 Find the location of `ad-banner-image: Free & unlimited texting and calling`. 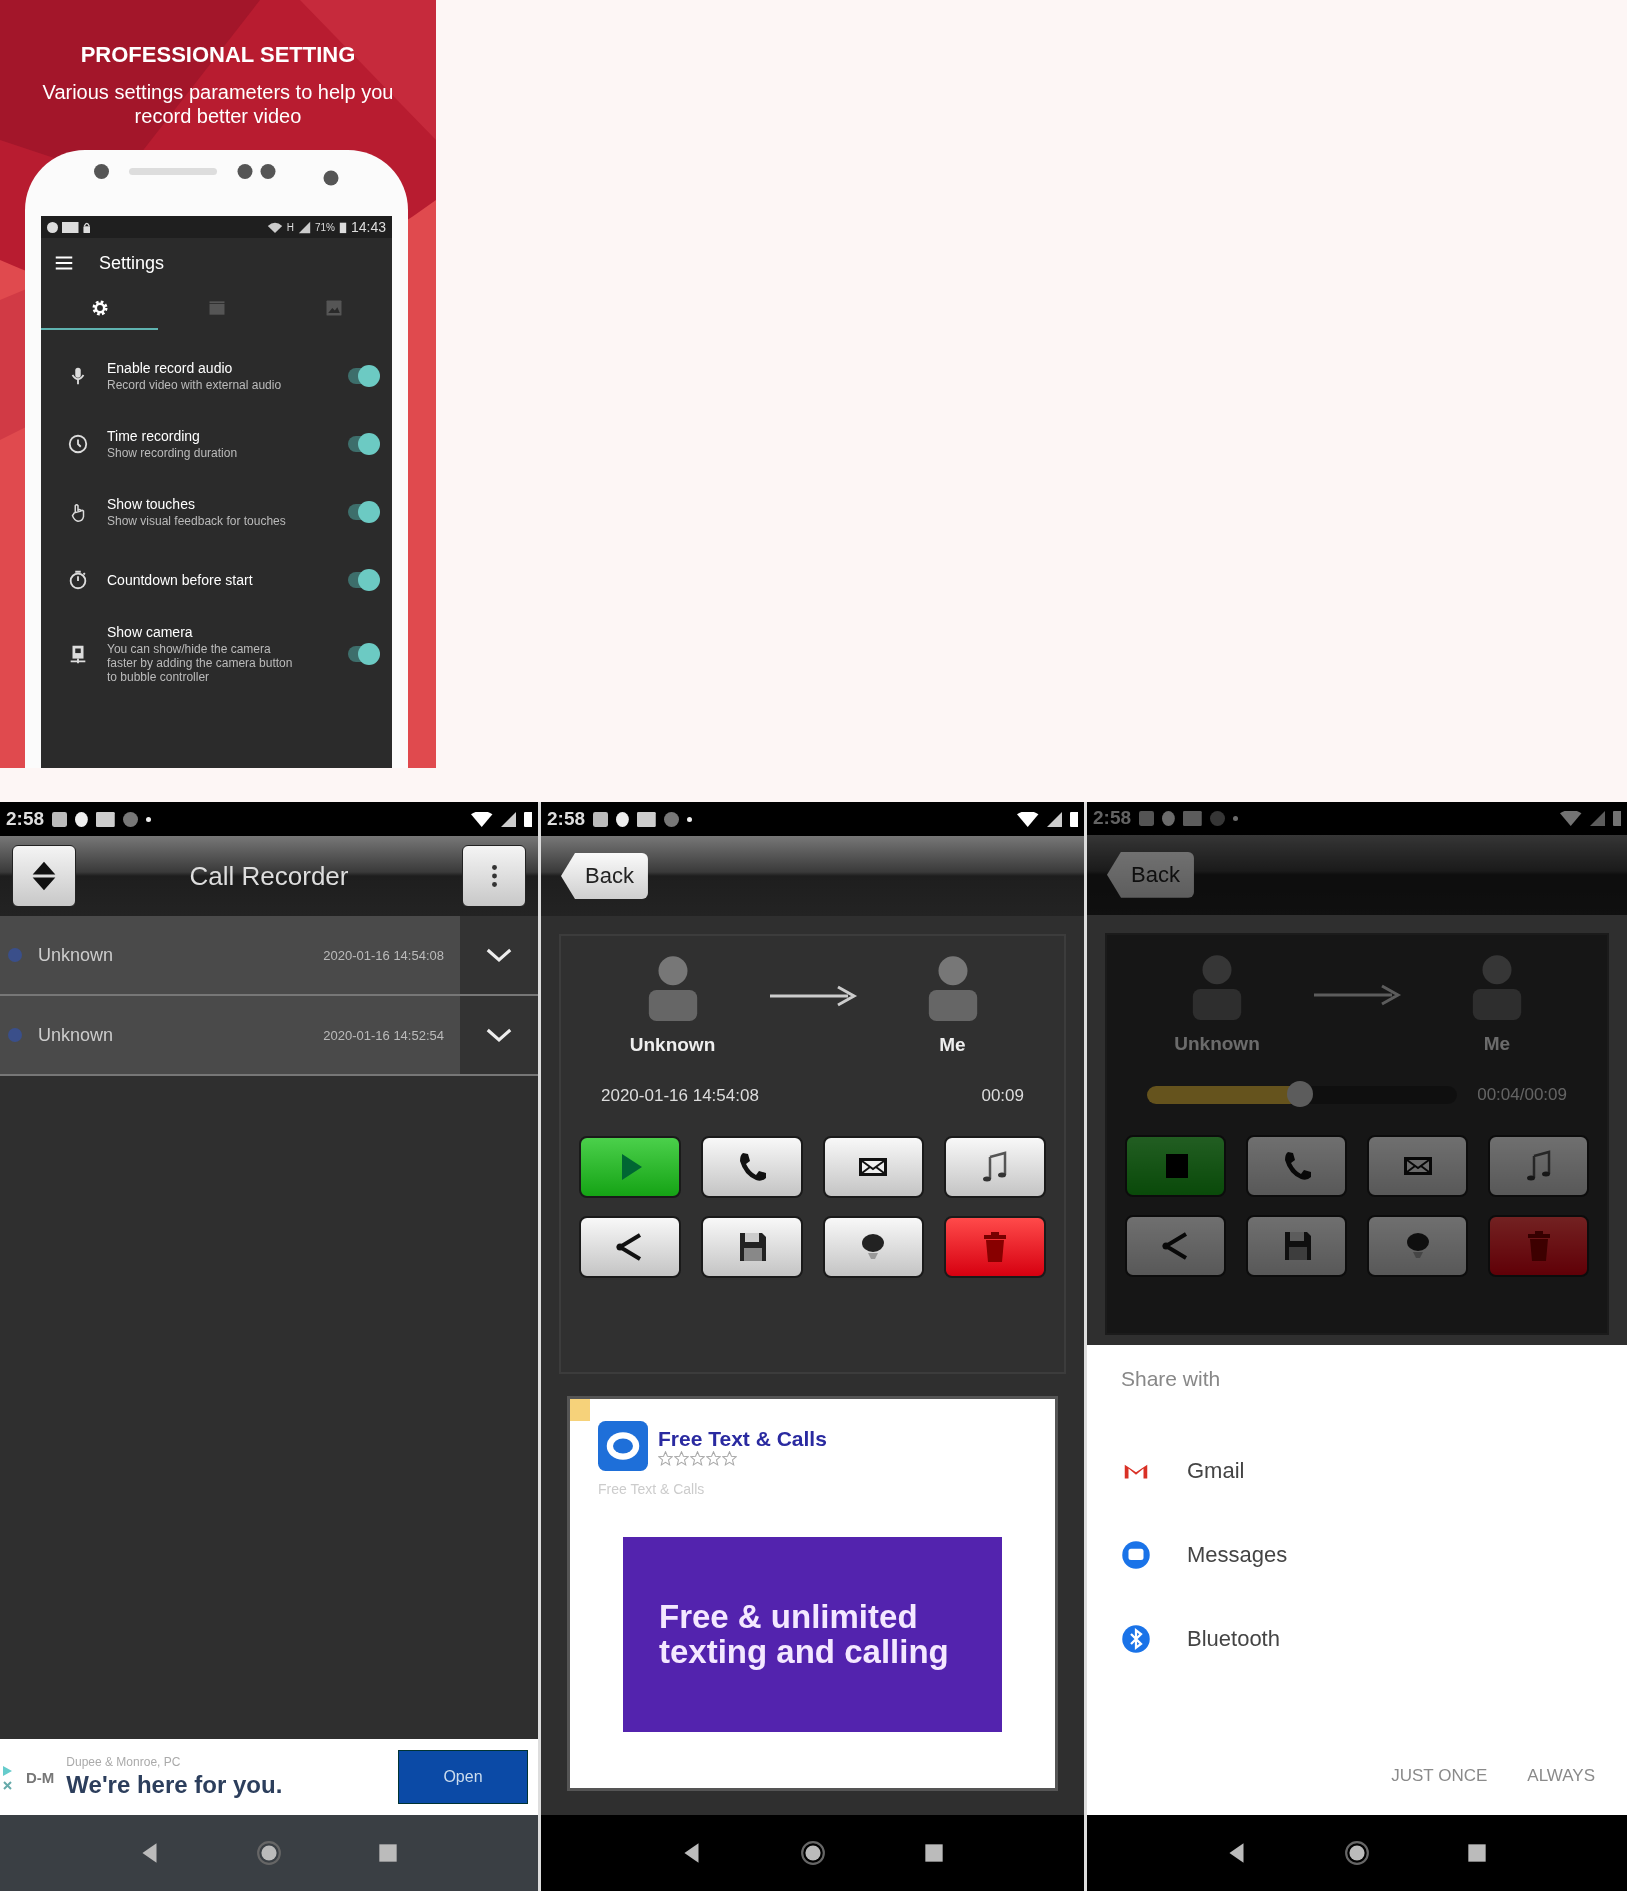

ad-banner-image: Free & unlimited texting and calling is located at coordinates (812, 1634).